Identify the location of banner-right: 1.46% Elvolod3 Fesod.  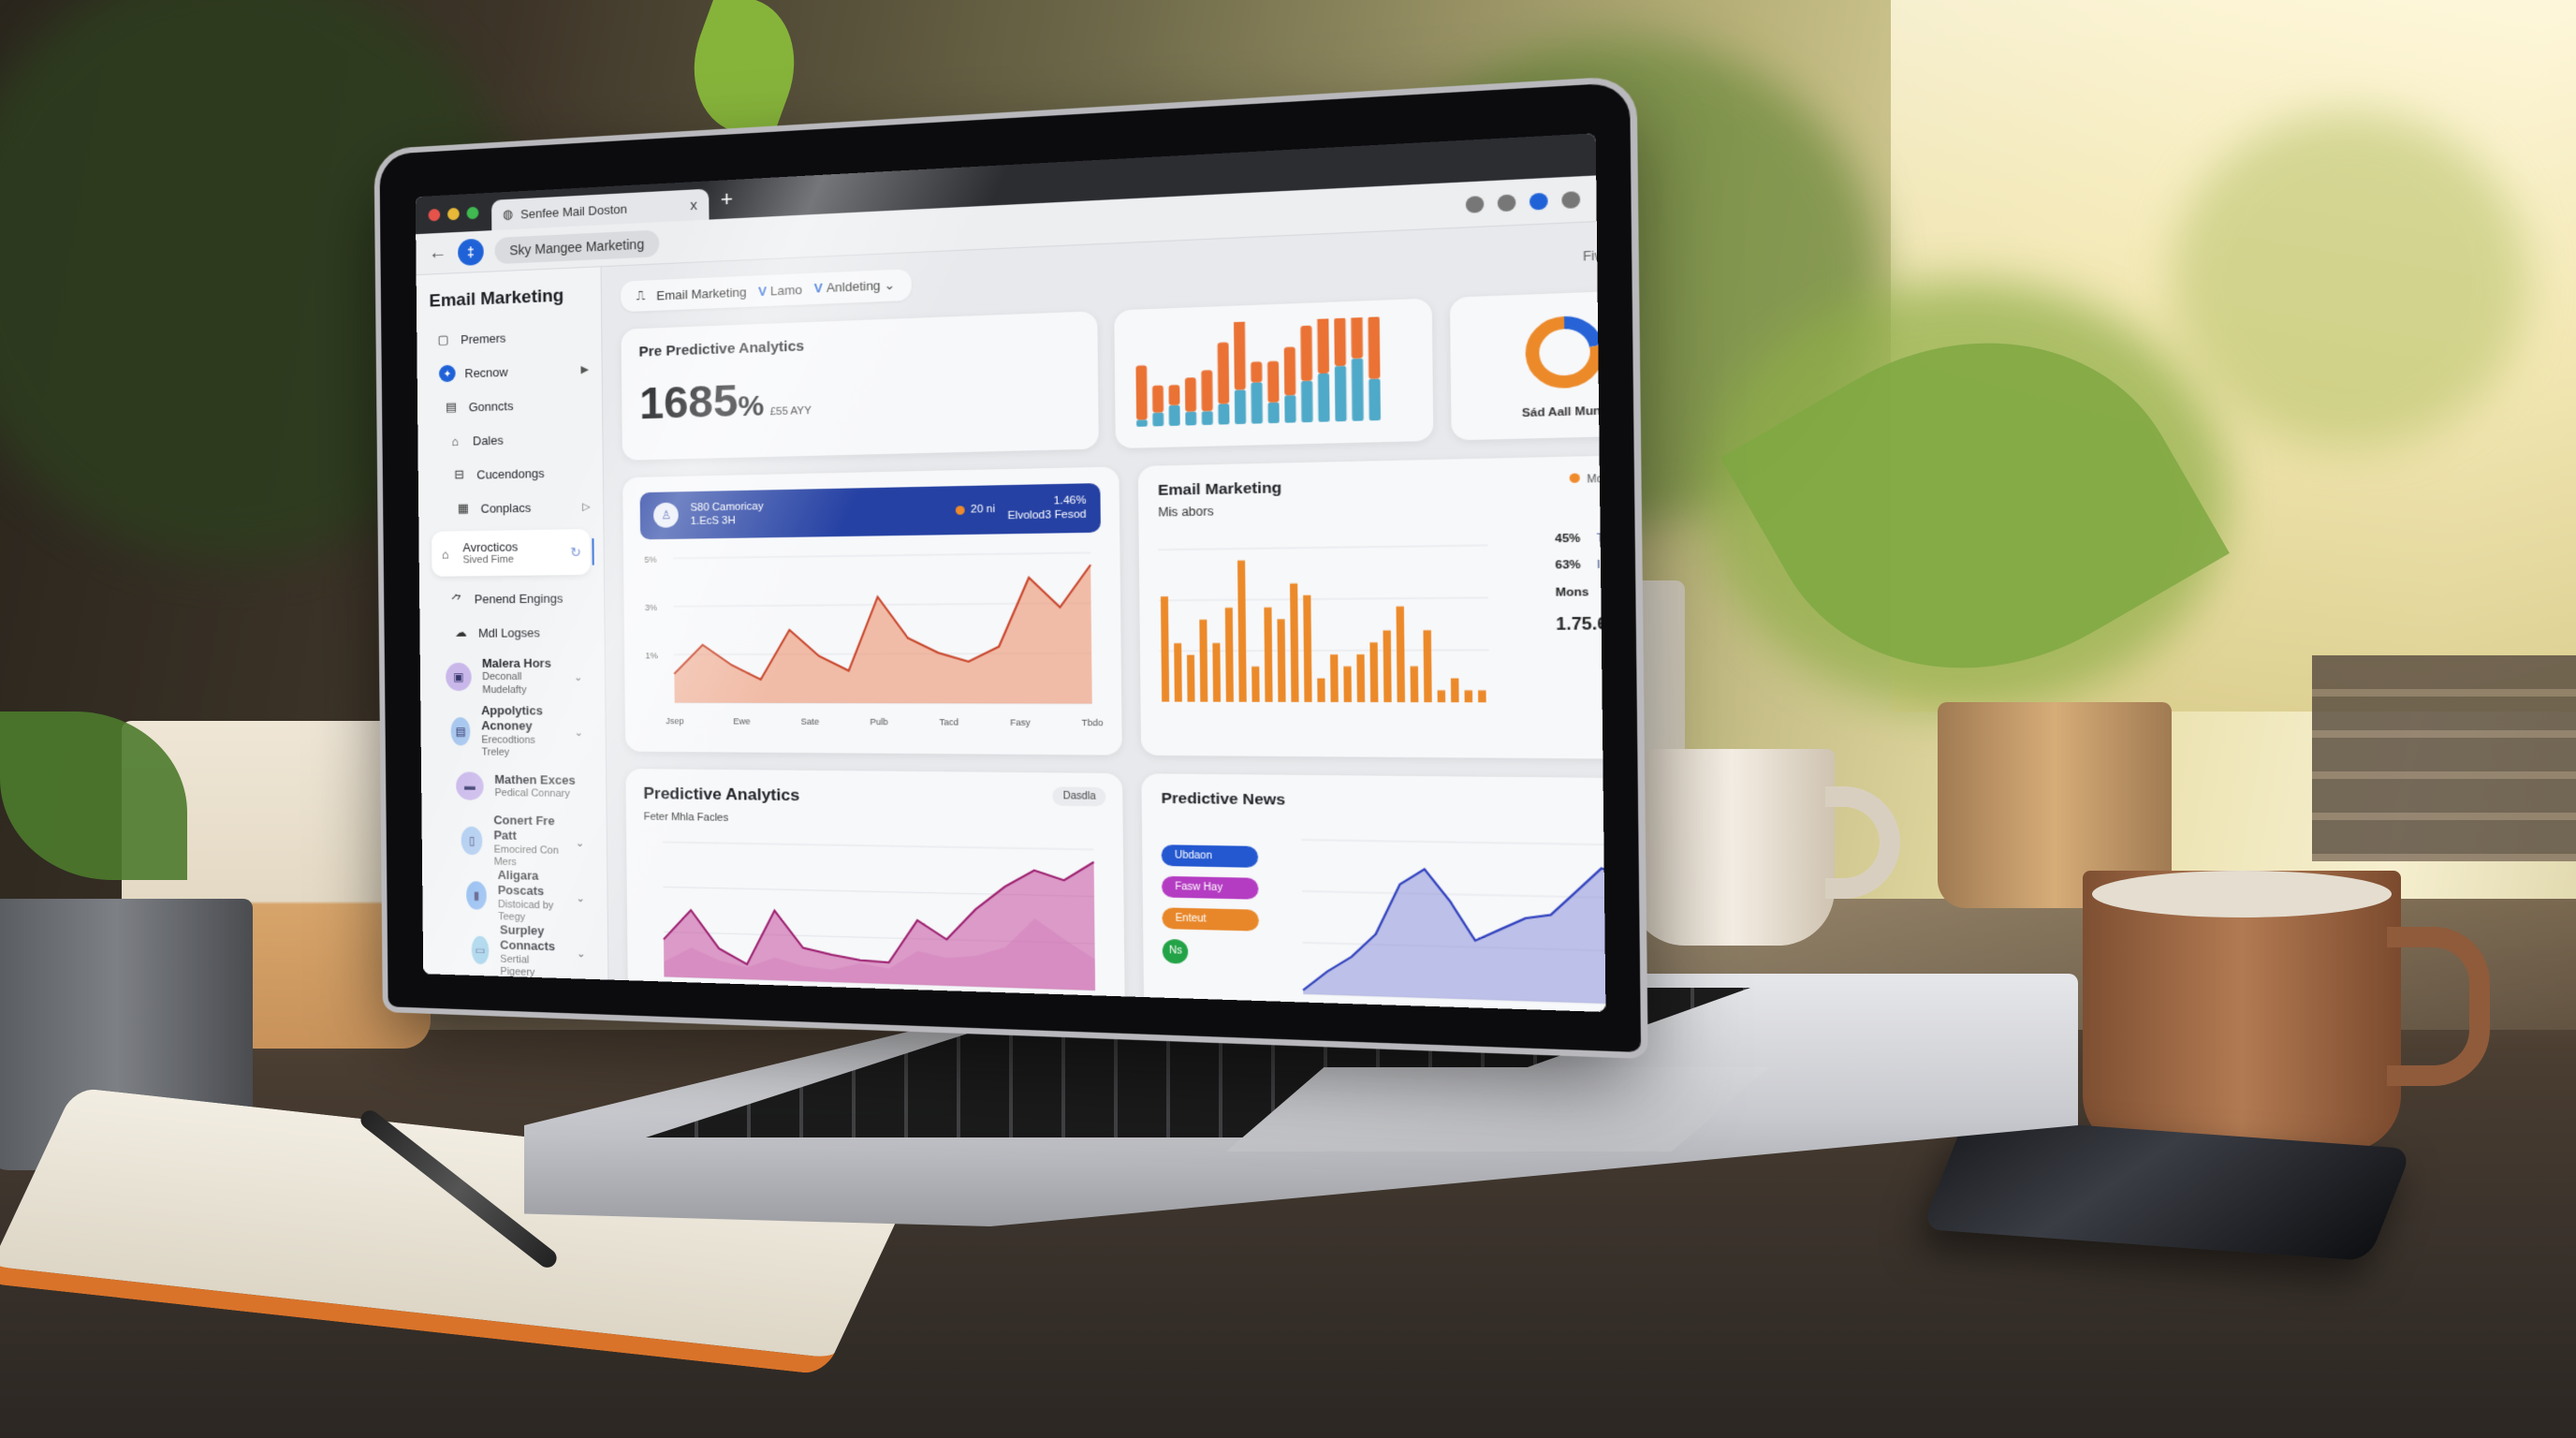
(1047, 508).